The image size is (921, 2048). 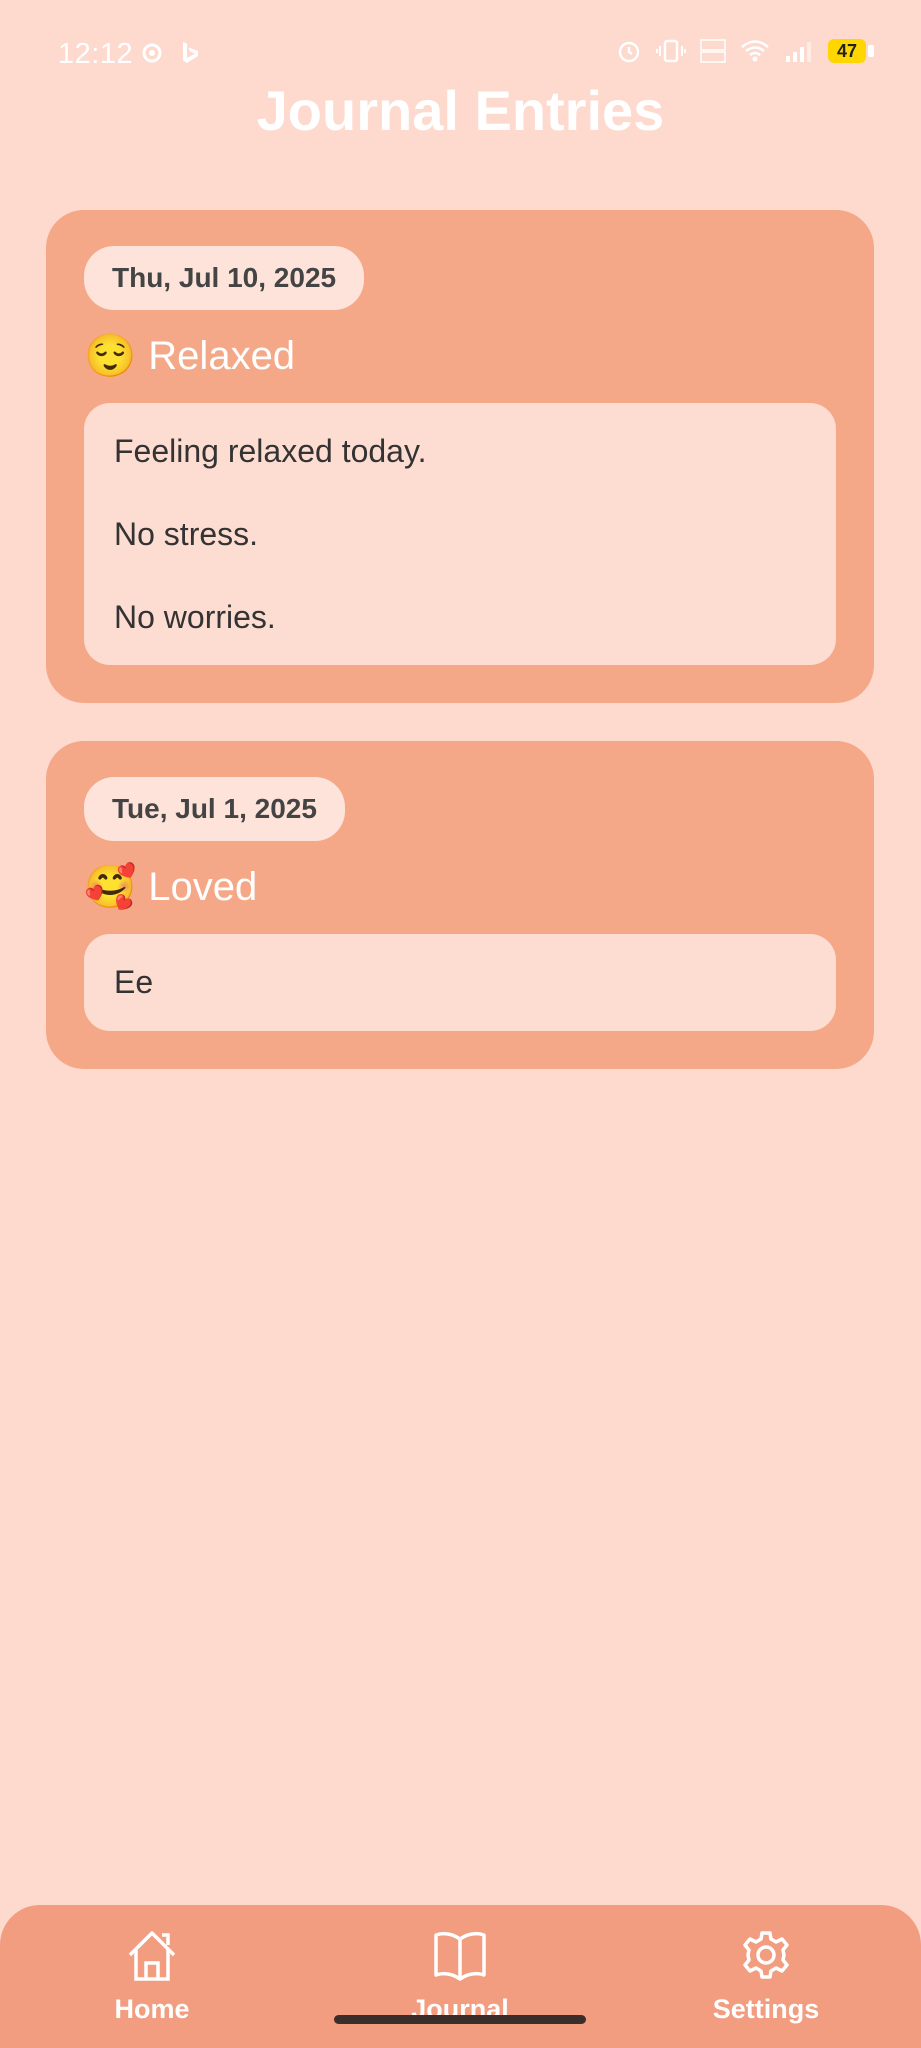 I want to click on battery-icon: 47, so click(x=851, y=51).